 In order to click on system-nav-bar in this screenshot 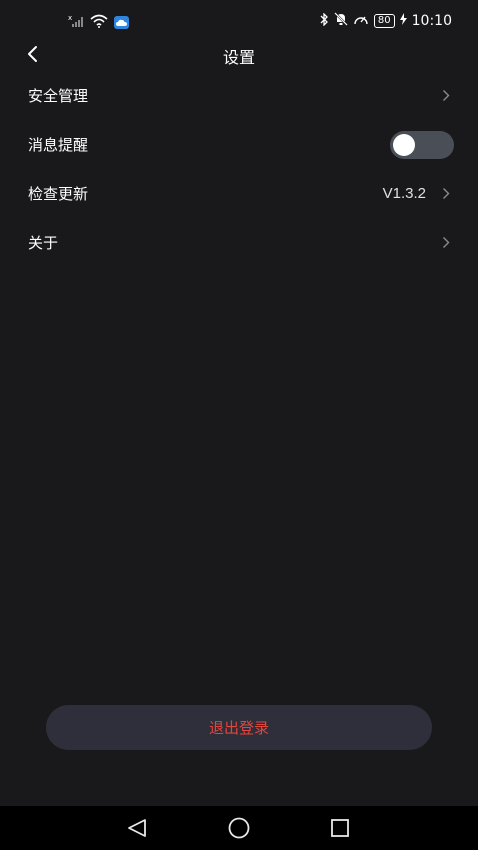, I will do `click(239, 828)`.